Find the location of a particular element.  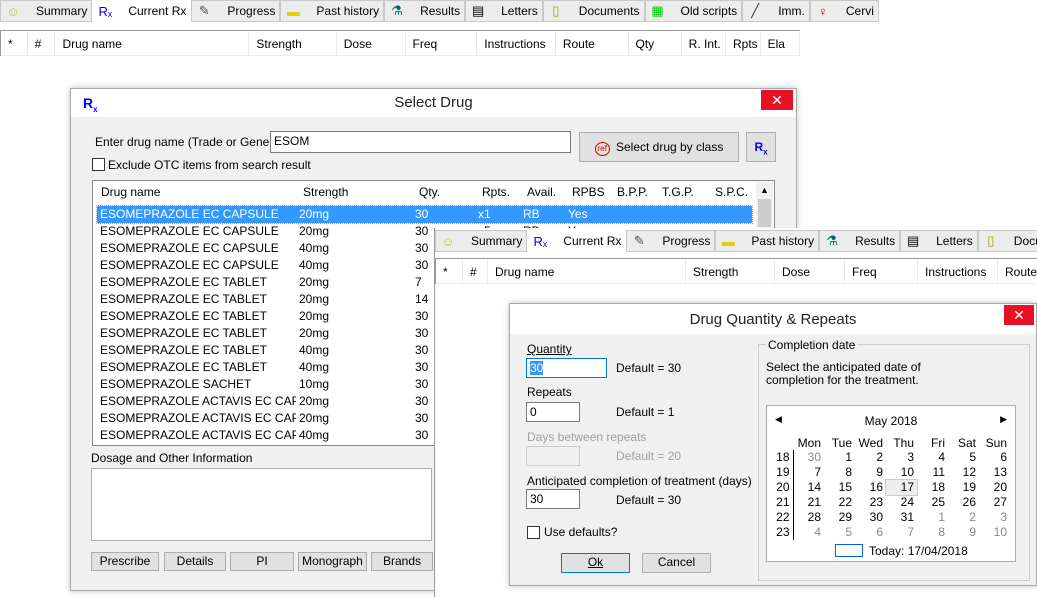

column-header: RPBS is located at coordinates (588, 192).